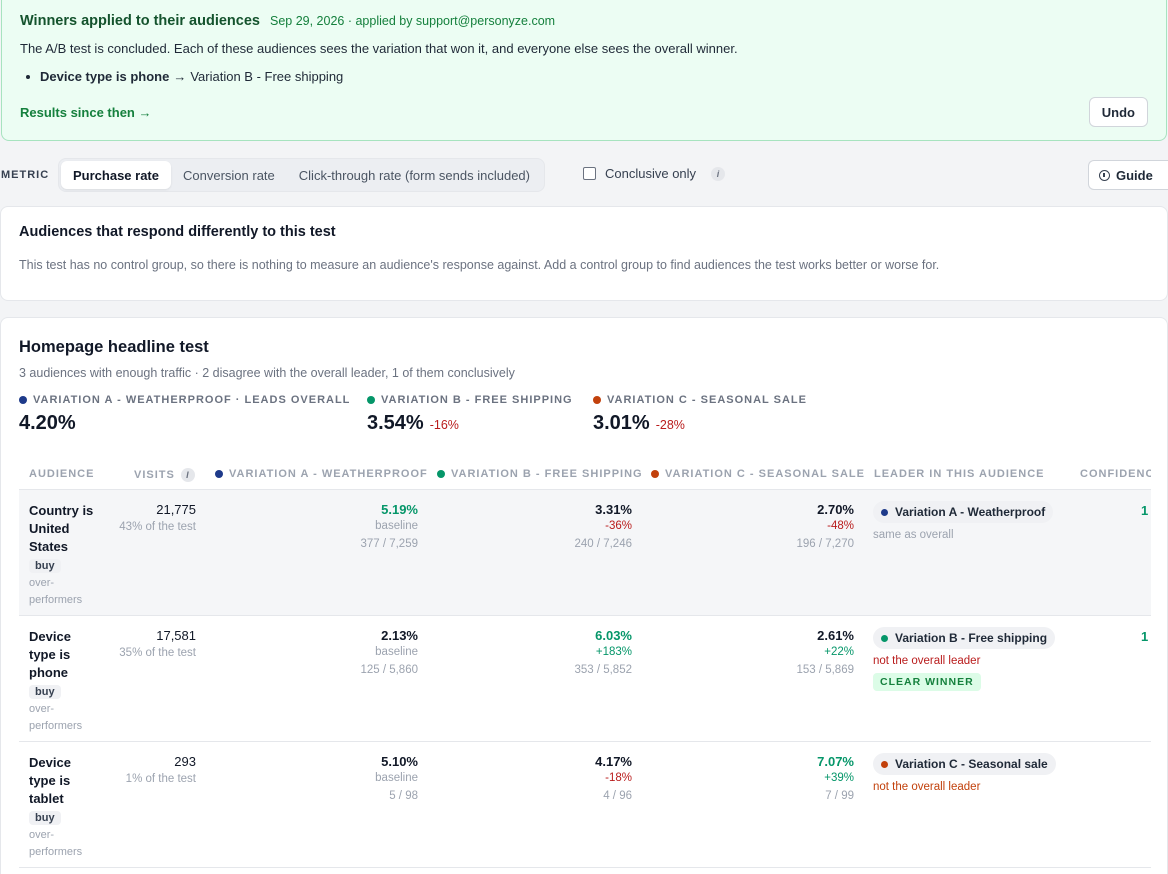 Image resolution: width=1168 pixels, height=874 pixels. What do you see at coordinates (267, 76) in the screenshot?
I see `applied-variation: Variation B - Free shipping` at bounding box center [267, 76].